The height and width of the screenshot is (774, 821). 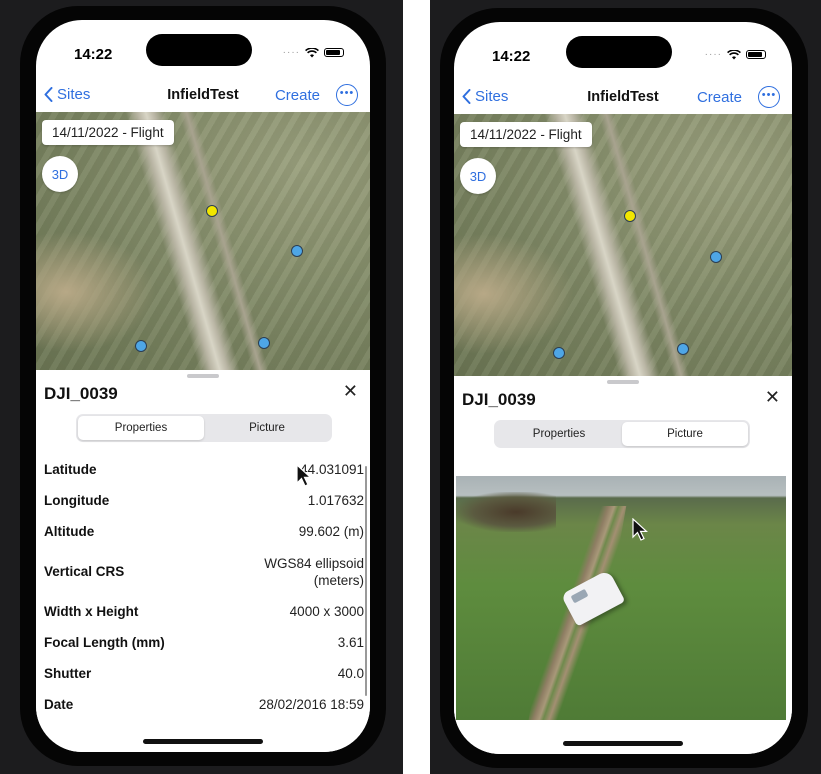 What do you see at coordinates (326, 611) in the screenshot?
I see `property-value: 4000 x 3000` at bounding box center [326, 611].